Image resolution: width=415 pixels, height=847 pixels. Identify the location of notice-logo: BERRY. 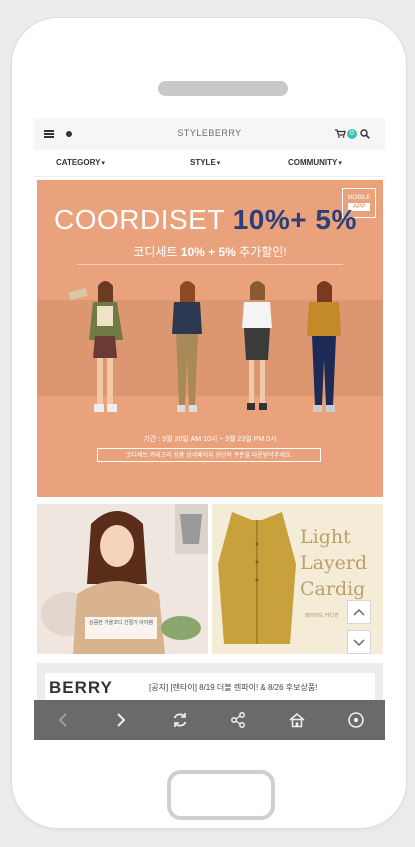
(81, 687).